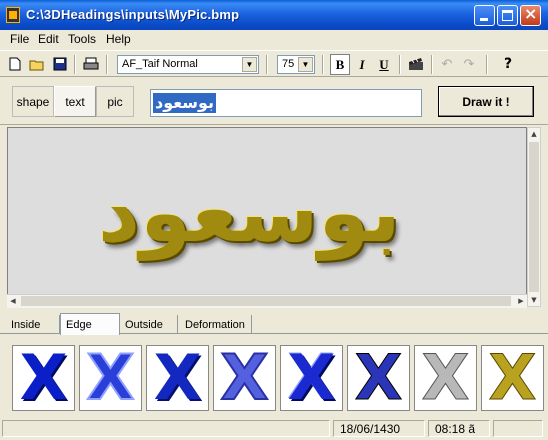  Describe the element at coordinates (60, 64) in the screenshot. I see `save-icon` at that location.